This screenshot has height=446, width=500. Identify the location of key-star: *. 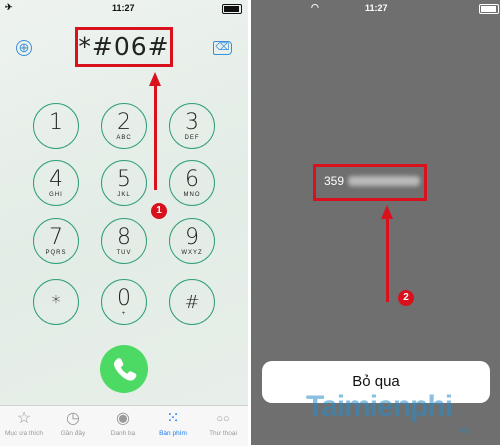
(56, 302).